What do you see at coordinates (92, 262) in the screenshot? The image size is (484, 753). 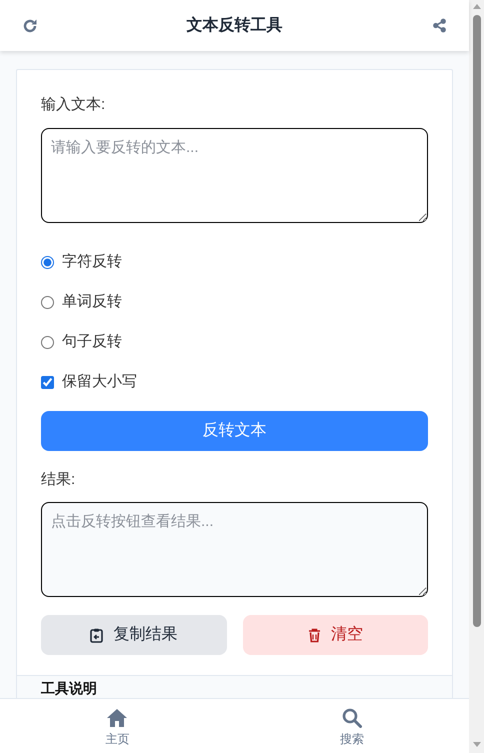 I see `radio-label: 字符反转` at bounding box center [92, 262].